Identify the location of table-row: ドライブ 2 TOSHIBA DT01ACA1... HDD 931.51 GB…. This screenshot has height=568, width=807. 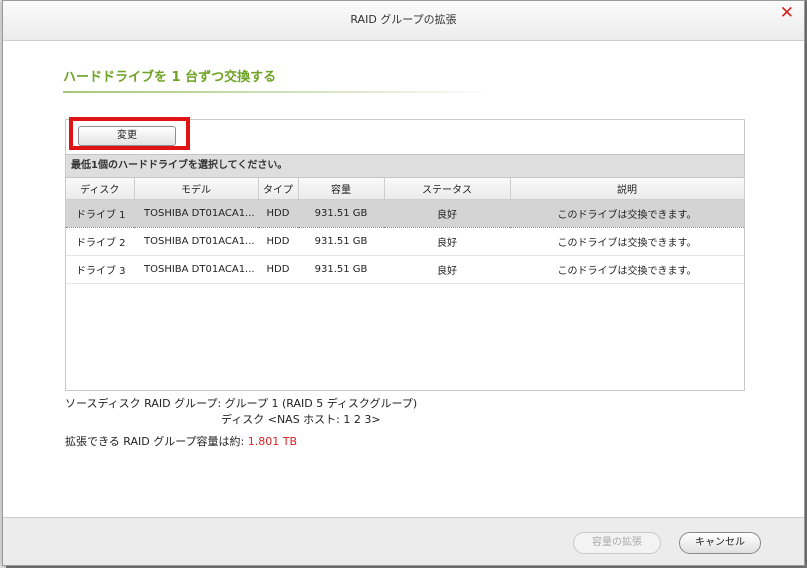
(405, 241).